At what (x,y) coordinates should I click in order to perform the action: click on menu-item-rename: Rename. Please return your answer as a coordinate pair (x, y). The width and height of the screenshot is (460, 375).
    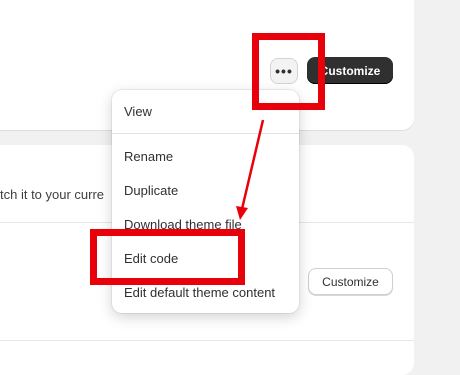
    Looking at the image, I should click on (148, 156).